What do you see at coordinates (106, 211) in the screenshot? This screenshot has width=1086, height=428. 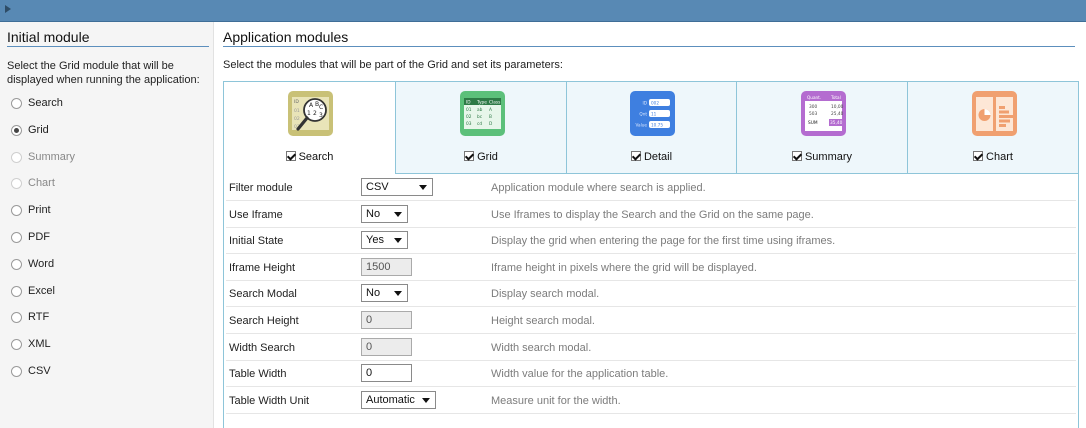 I see `initial-module-option-print: Print` at bounding box center [106, 211].